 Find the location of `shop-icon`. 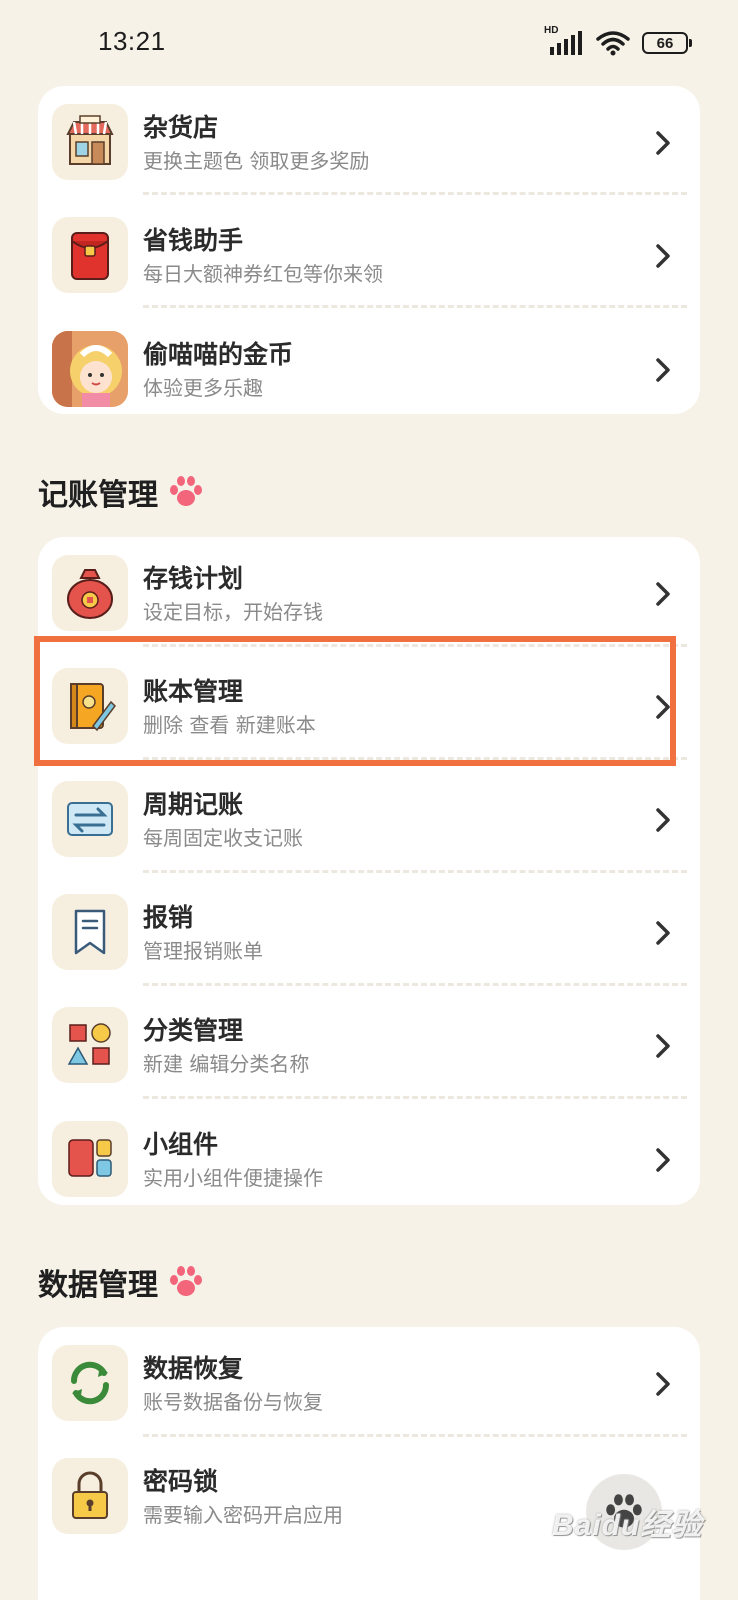

shop-icon is located at coordinates (90, 142).